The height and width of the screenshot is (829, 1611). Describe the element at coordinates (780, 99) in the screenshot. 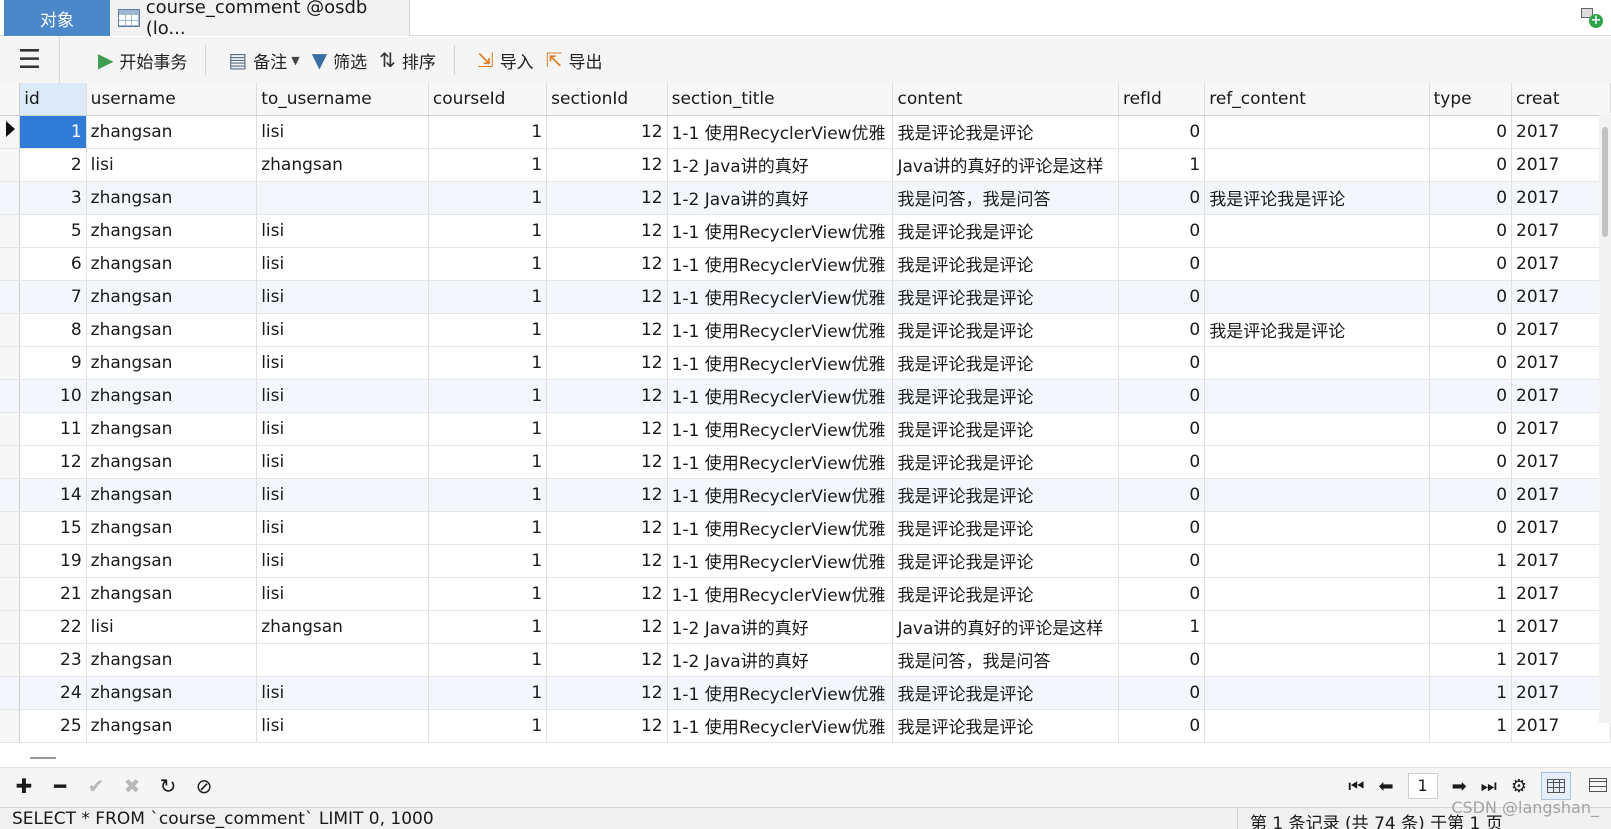

I see `column-header-section_title: section_title` at that location.